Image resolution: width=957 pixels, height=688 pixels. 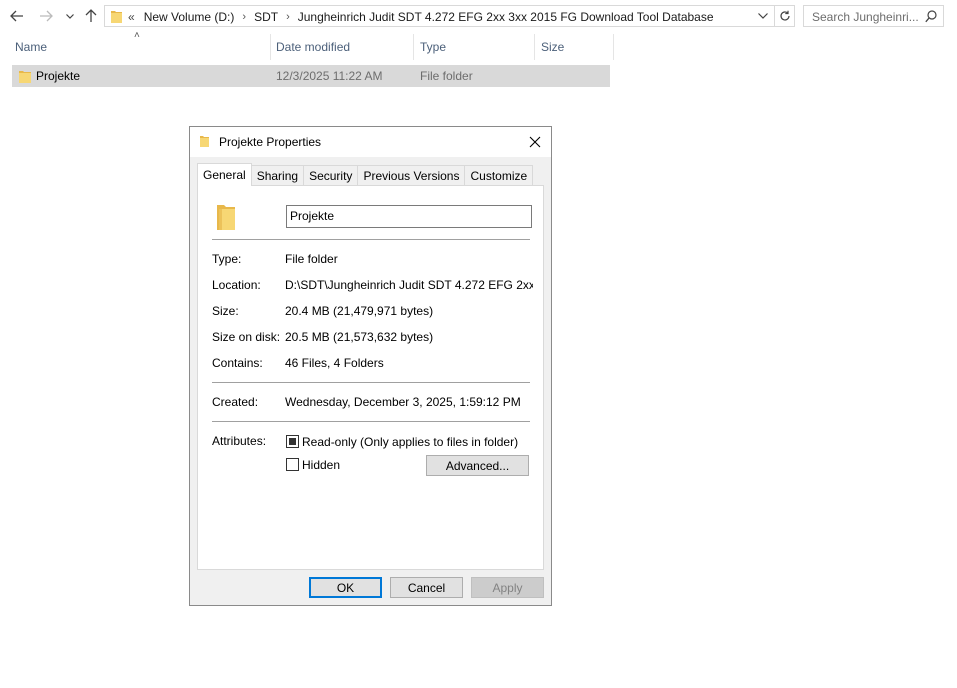 I want to click on arrow-up-icon, so click(x=91, y=15).